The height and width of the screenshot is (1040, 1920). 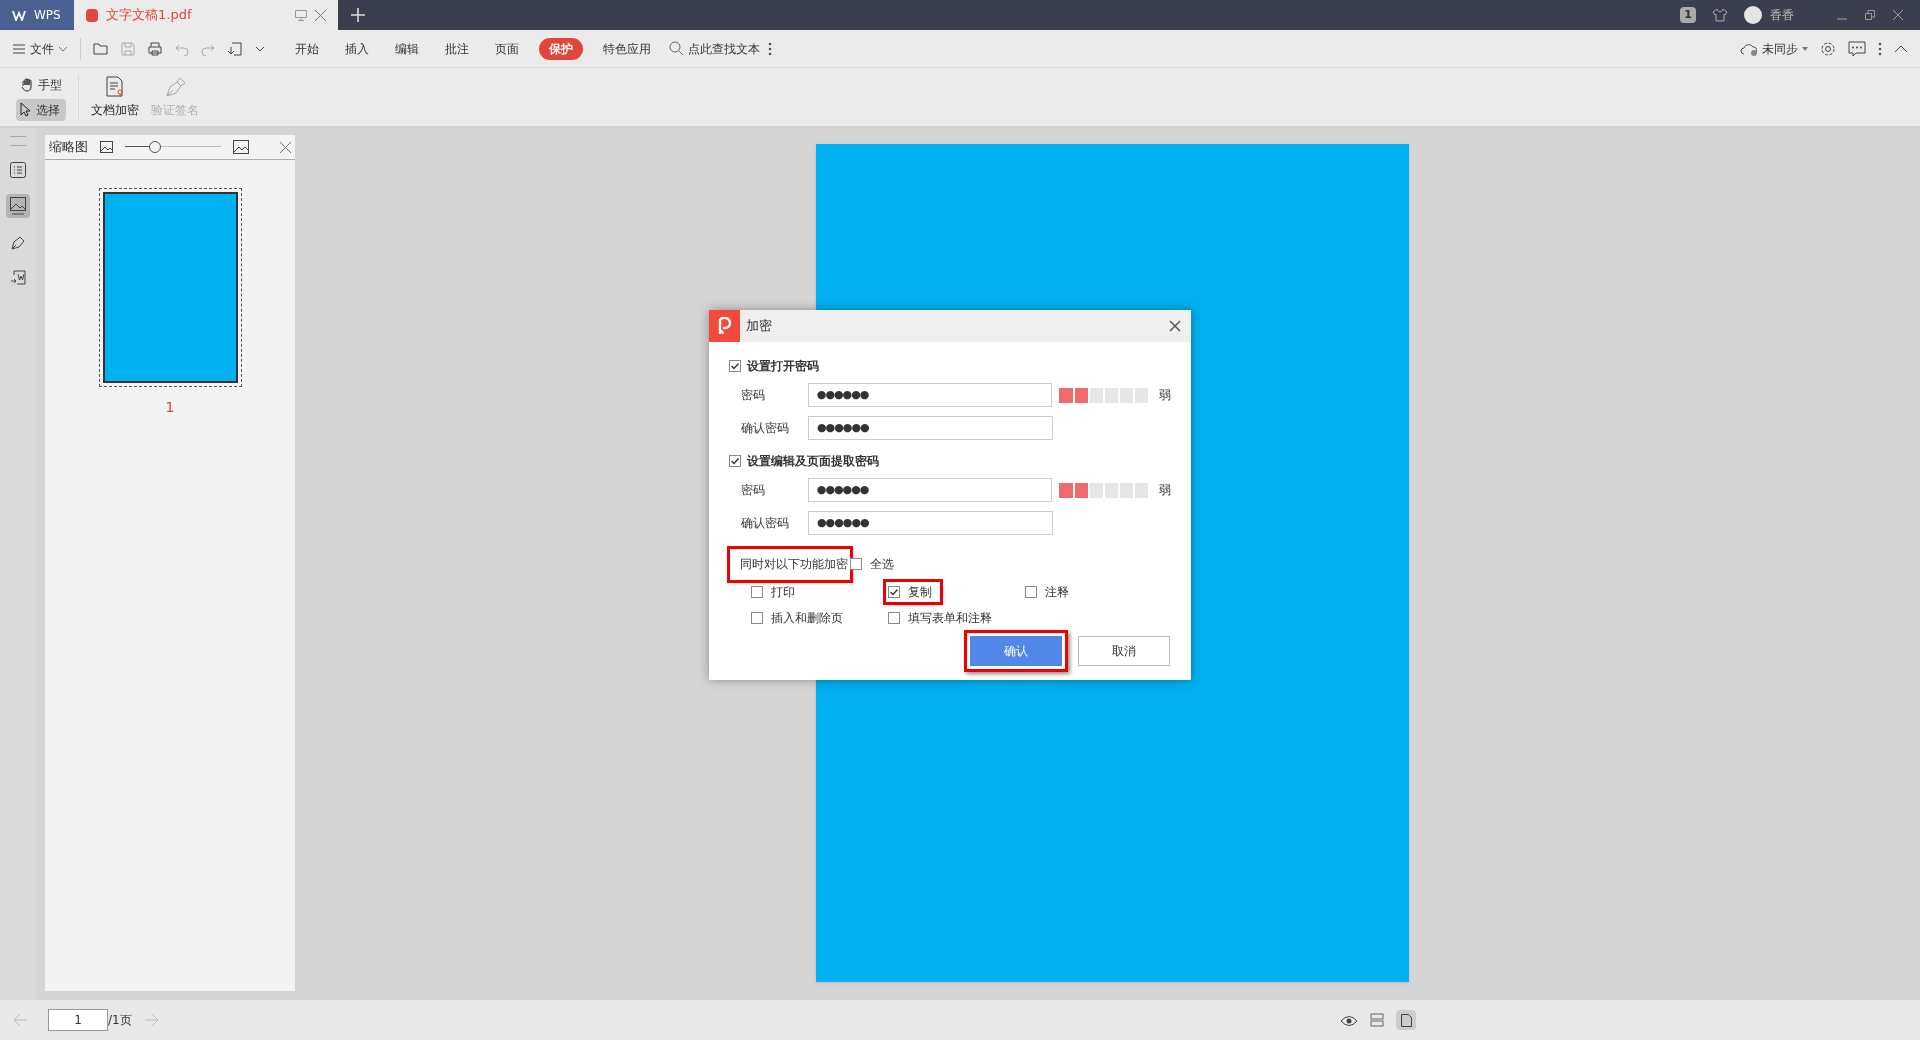 What do you see at coordinates (813, 461) in the screenshot?
I see `option-label: 设置编辑及页面提取密码` at bounding box center [813, 461].